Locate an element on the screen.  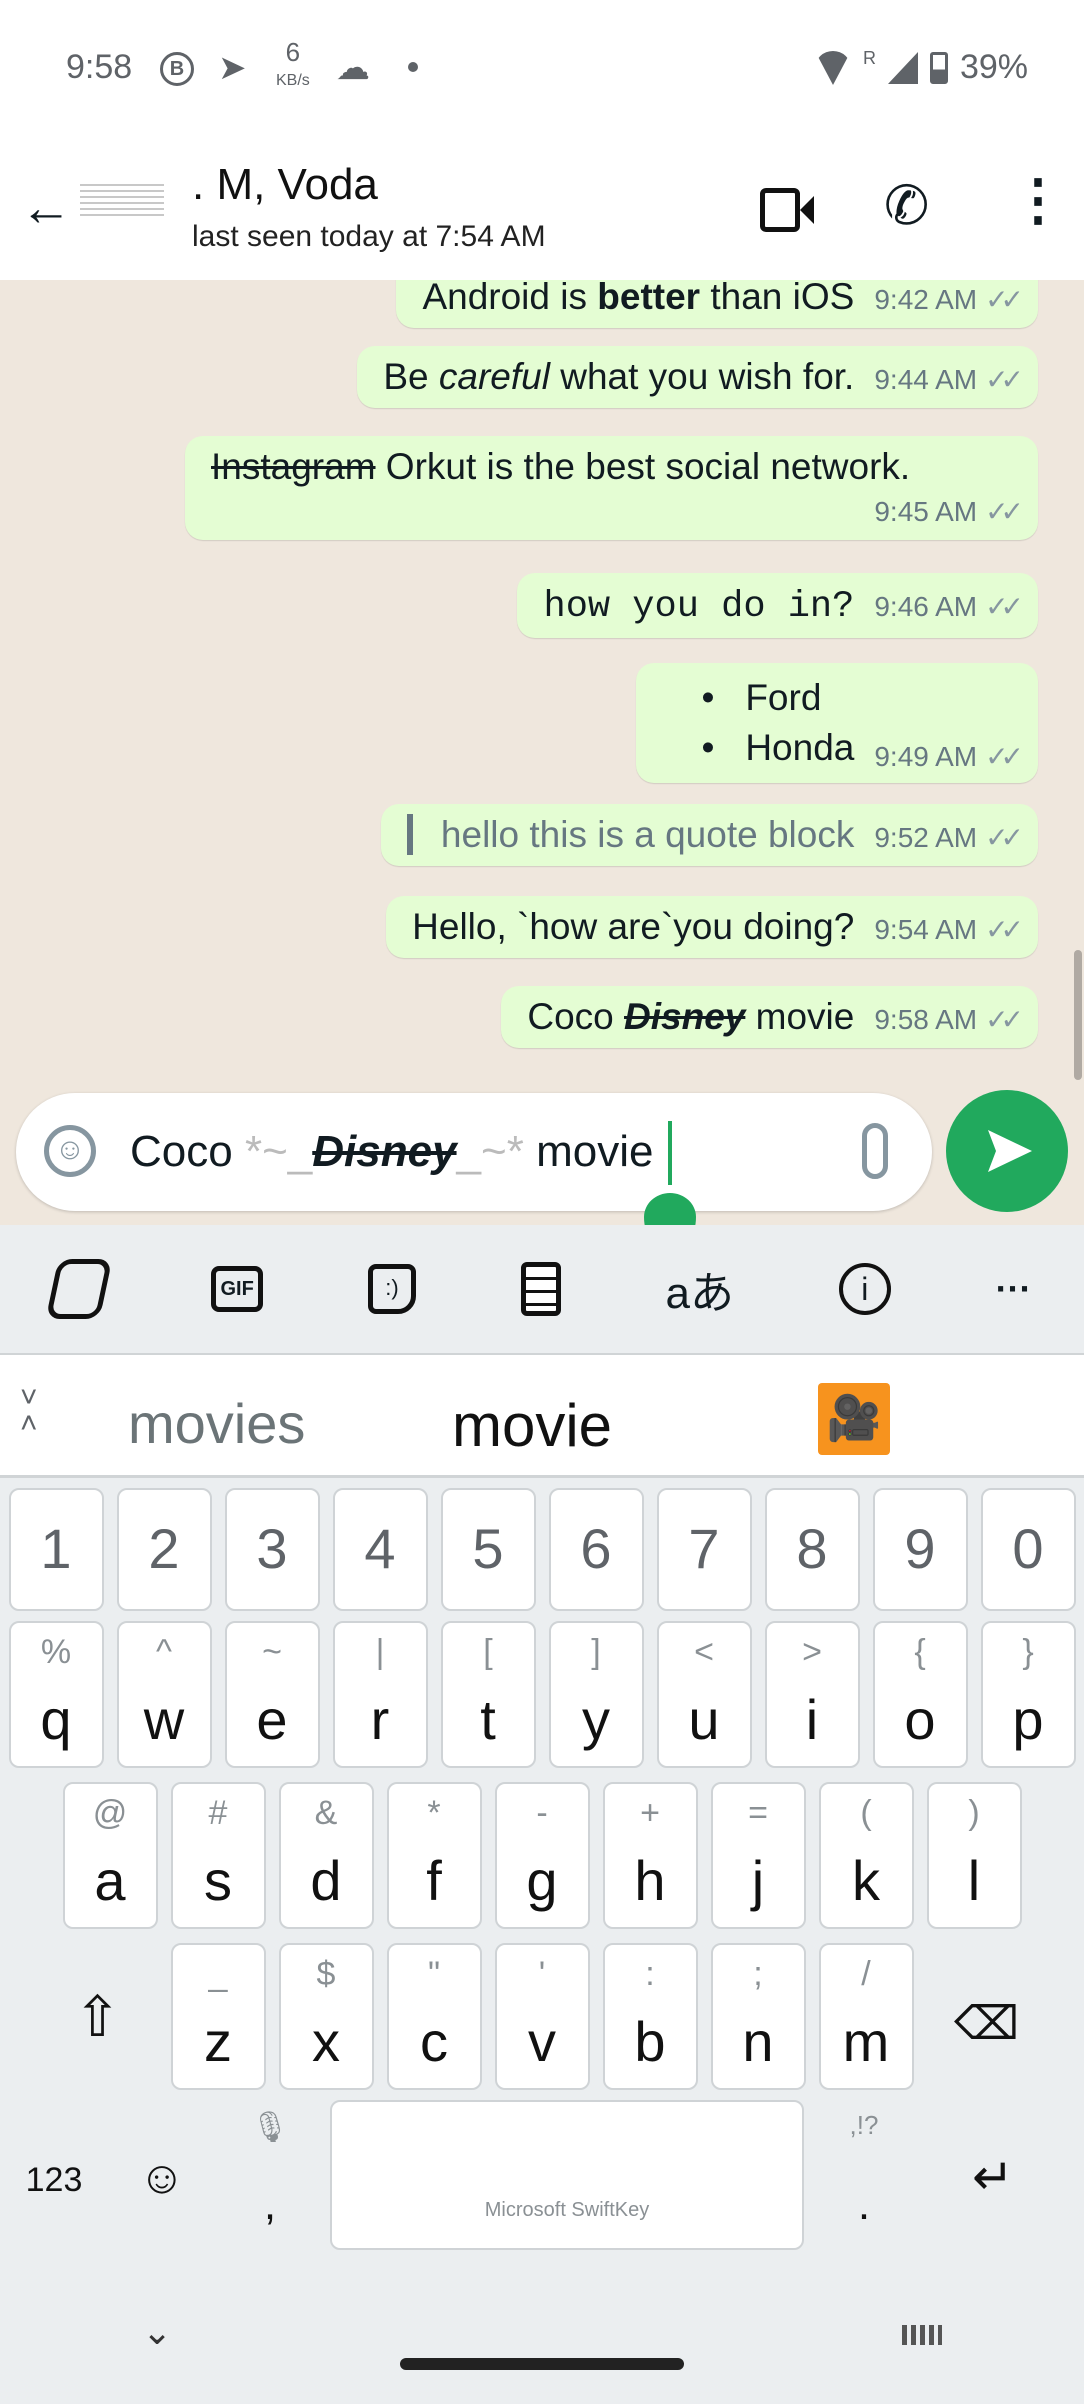
key-8: 8 is located at coordinates (812, 1549).